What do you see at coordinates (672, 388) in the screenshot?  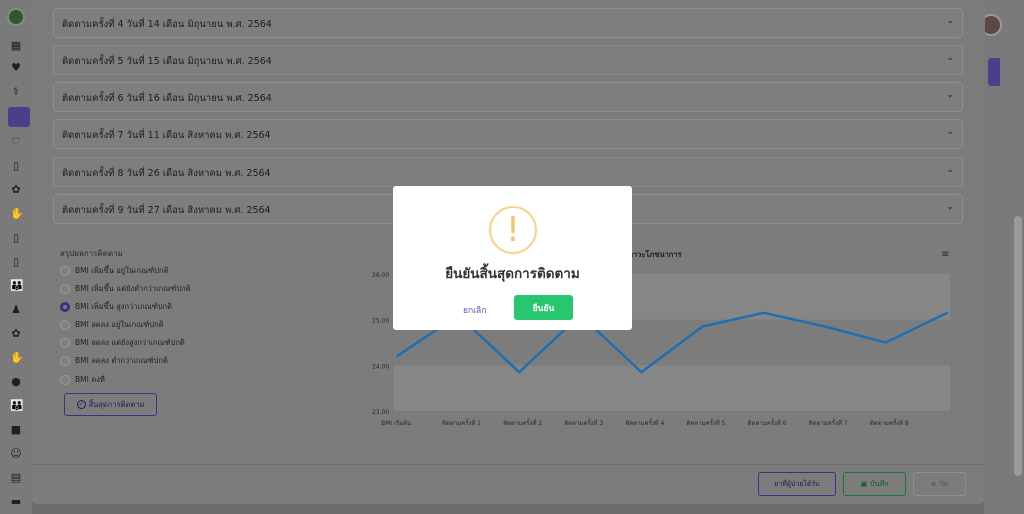 I see `chart-band` at bounding box center [672, 388].